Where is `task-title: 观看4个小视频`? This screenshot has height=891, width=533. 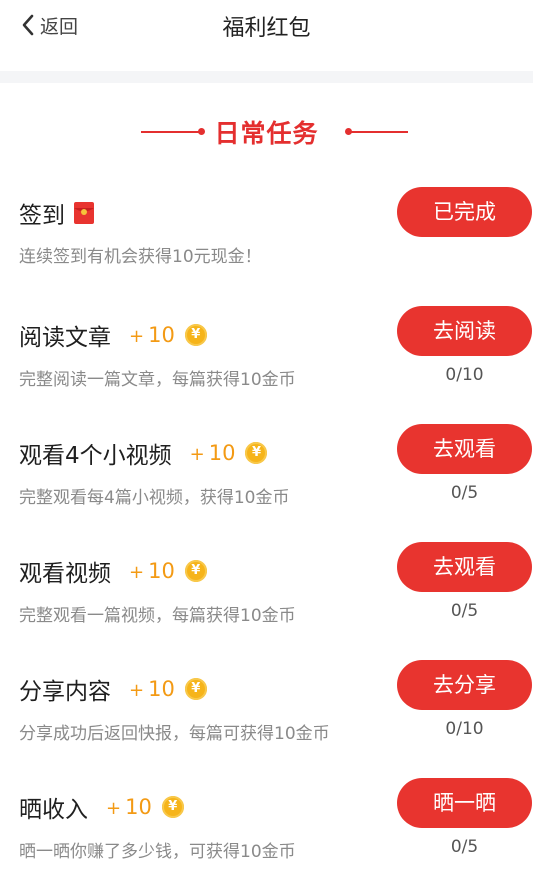 task-title: 观看4个小视频 is located at coordinates (95, 456).